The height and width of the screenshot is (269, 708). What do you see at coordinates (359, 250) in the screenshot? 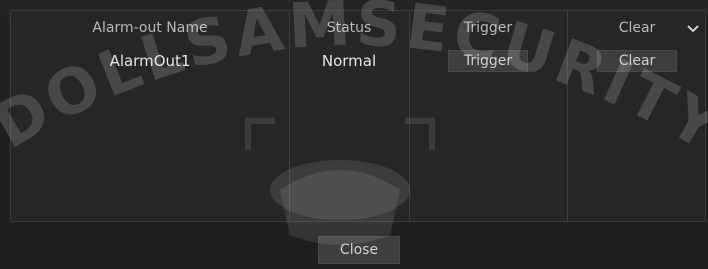
I see `close-button: Close` at bounding box center [359, 250].